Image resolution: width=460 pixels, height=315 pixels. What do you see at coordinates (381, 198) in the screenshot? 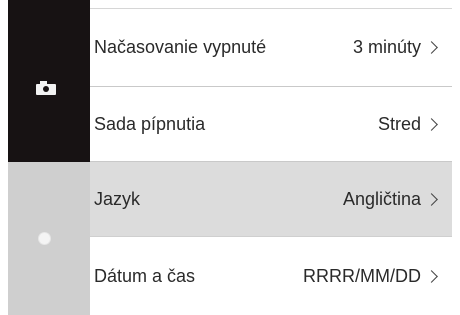
I see `menu-item-value: Angličtina` at bounding box center [381, 198].